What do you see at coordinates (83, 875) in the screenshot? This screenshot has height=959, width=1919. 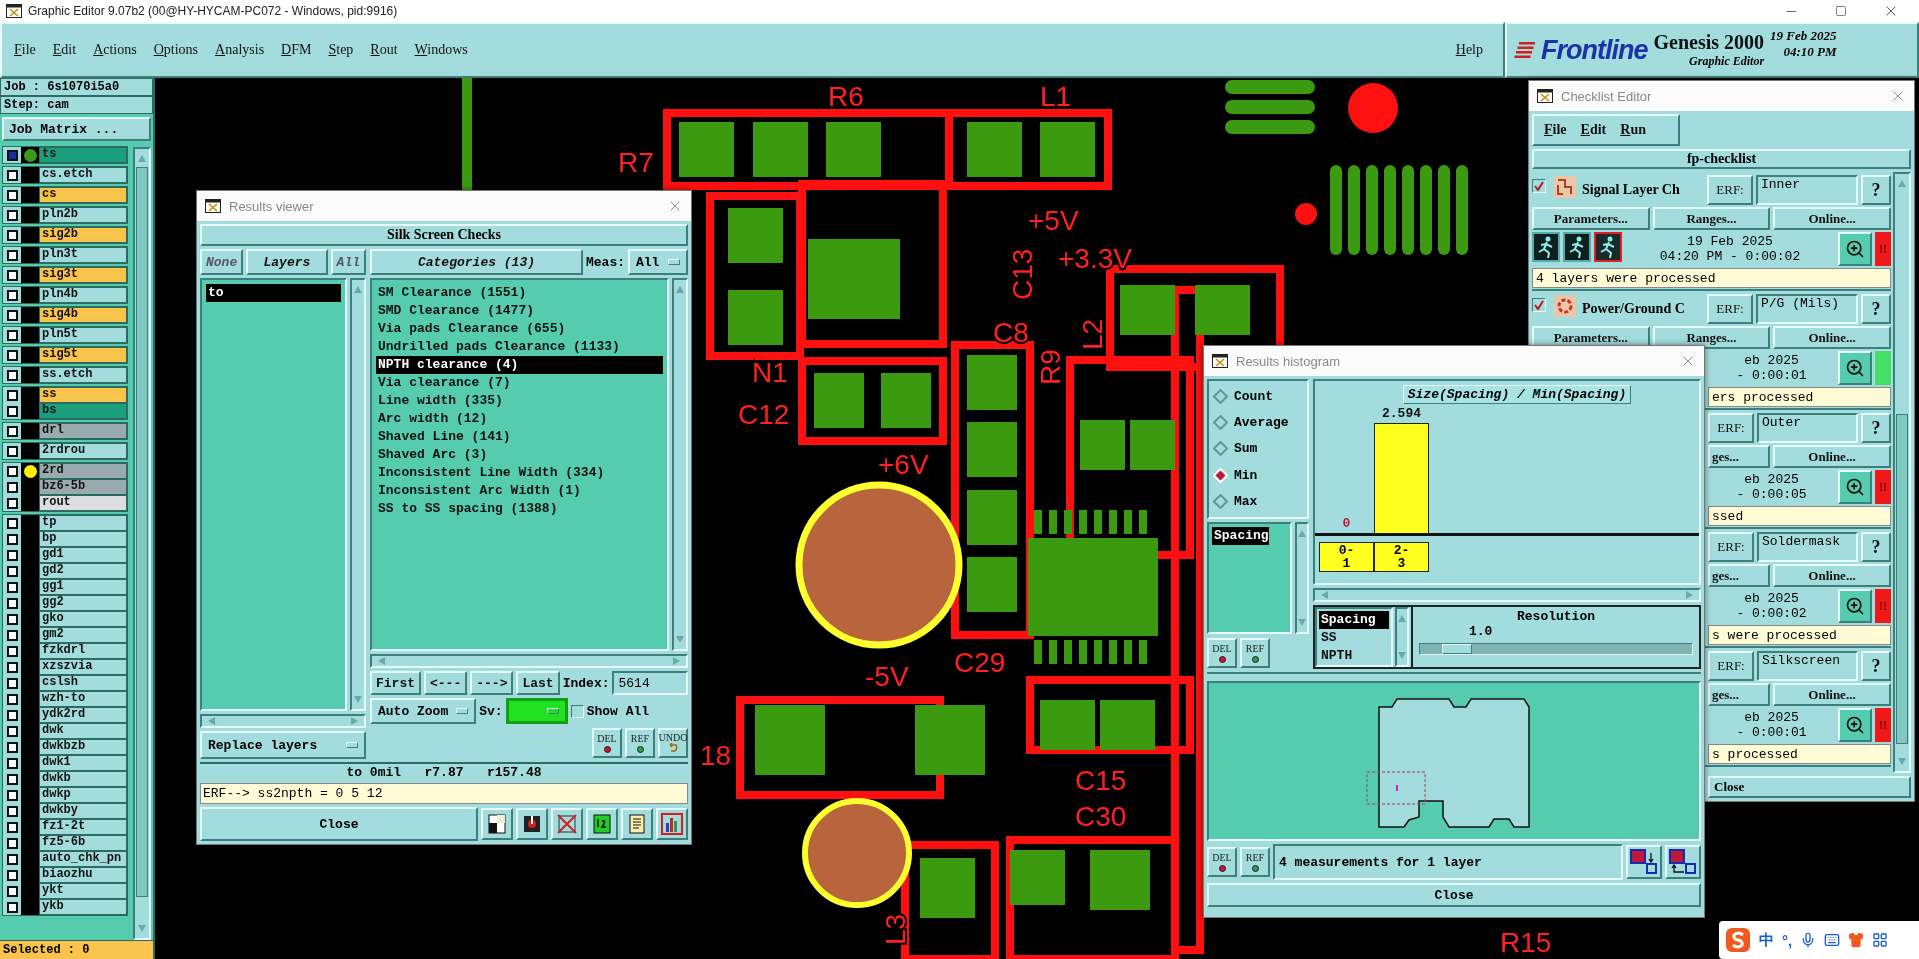 I see `layer-name: biaozhu` at bounding box center [83, 875].